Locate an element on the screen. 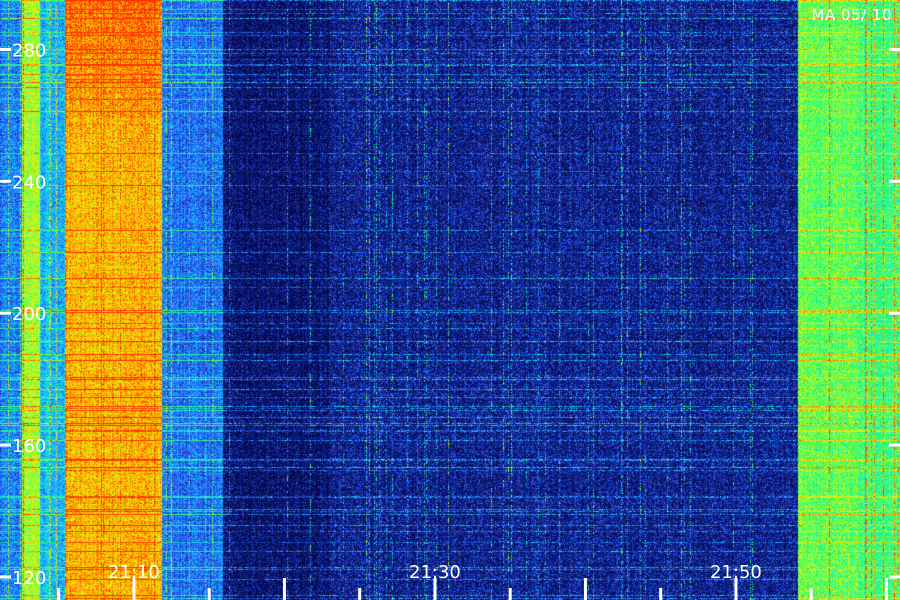 The image size is (900, 600). x-tick-label: 21:30 is located at coordinates (435, 572).